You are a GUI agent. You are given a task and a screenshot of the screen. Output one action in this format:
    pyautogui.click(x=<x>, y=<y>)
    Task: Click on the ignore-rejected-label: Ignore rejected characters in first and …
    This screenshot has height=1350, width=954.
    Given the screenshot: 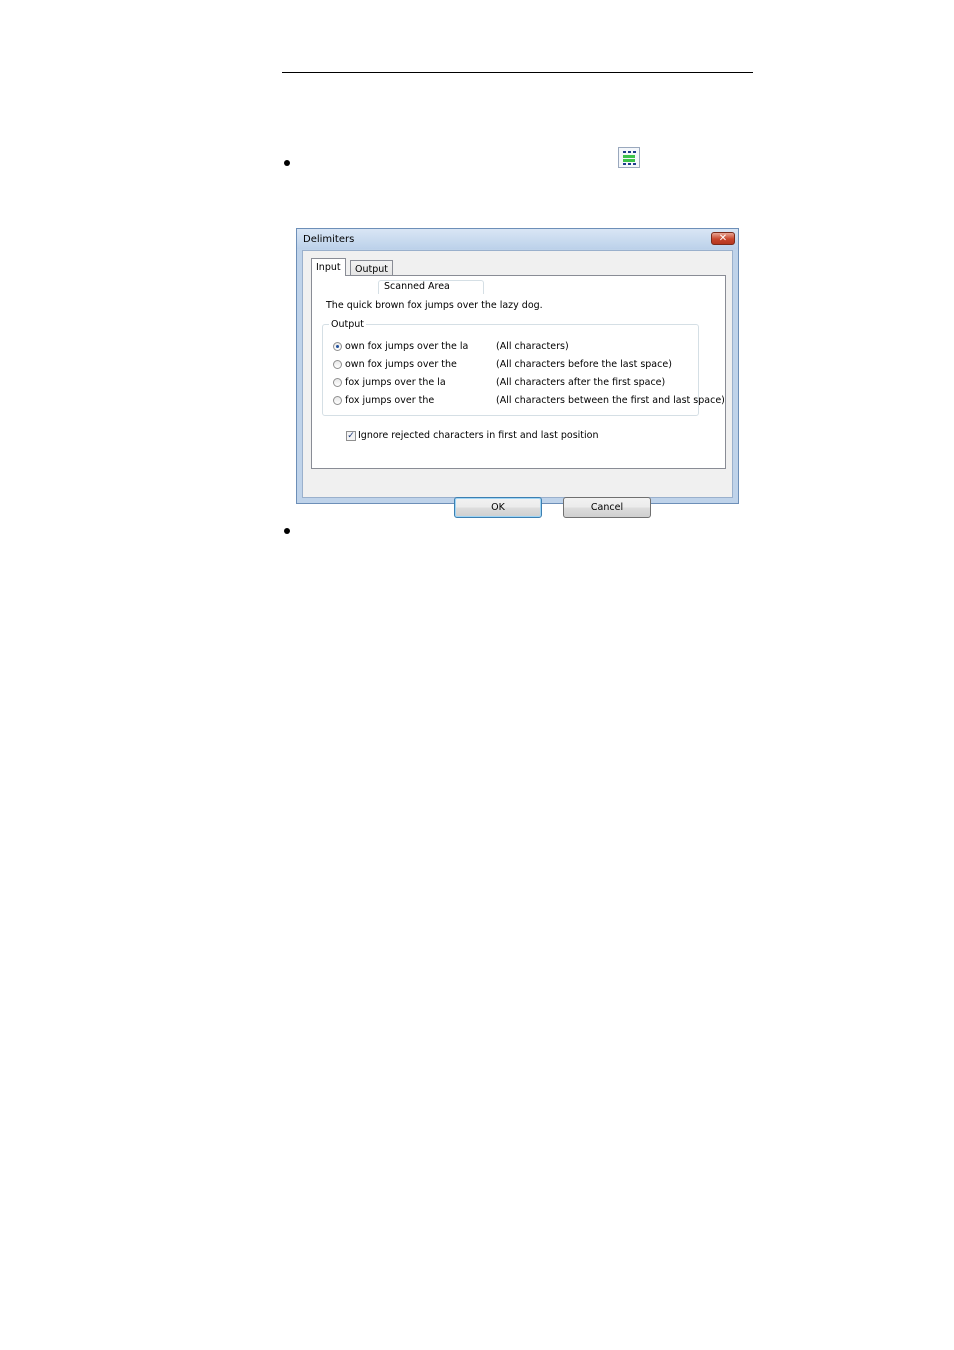 What is the action you would take?
    pyautogui.click(x=478, y=435)
    